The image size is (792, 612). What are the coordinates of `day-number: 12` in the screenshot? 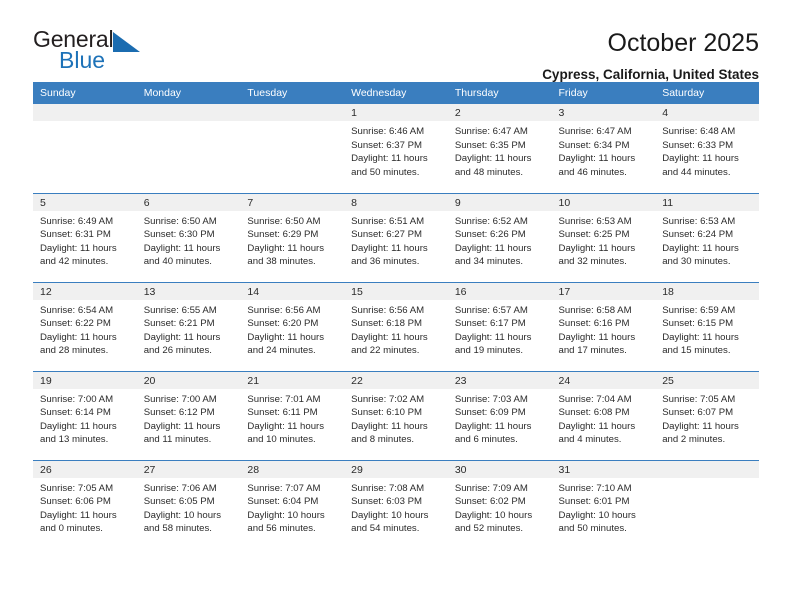 It's located at (85, 291).